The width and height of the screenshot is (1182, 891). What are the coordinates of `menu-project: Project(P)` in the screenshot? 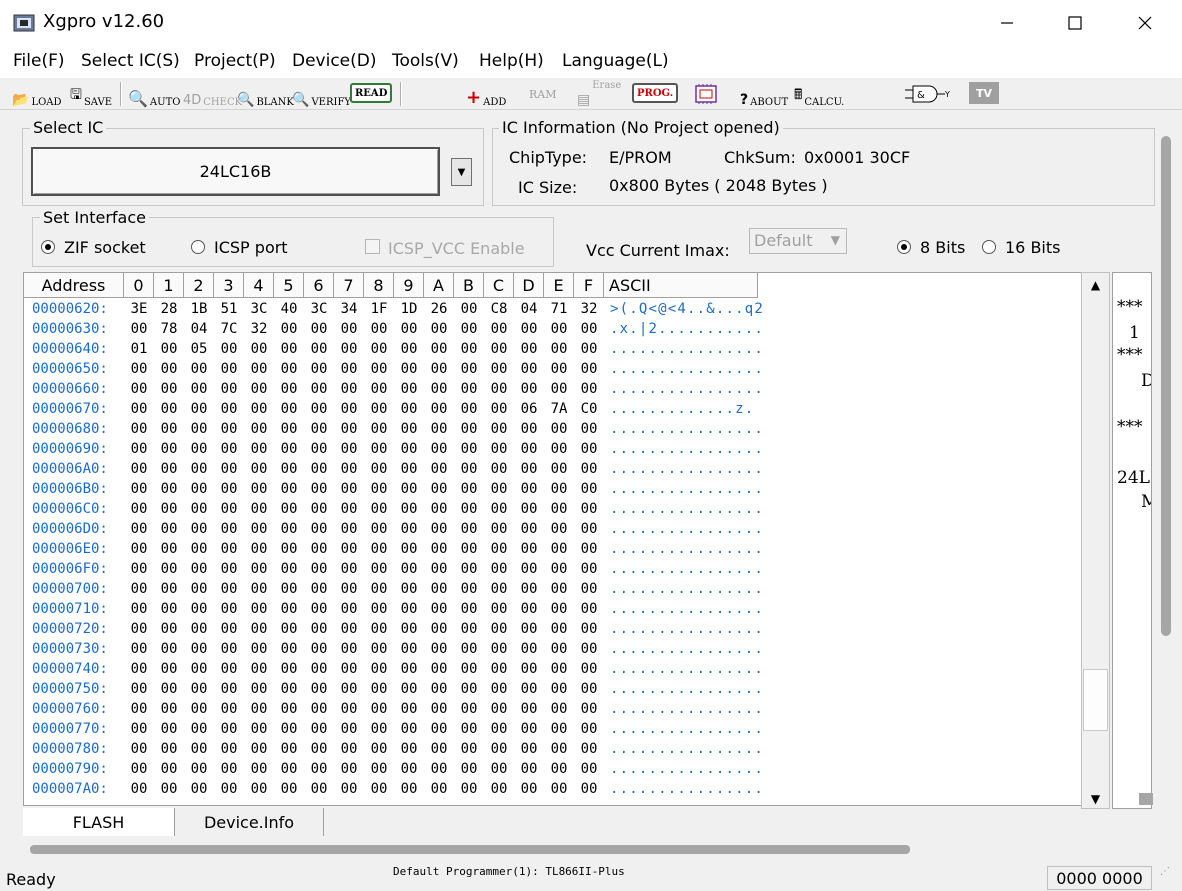 It's located at (235, 61).